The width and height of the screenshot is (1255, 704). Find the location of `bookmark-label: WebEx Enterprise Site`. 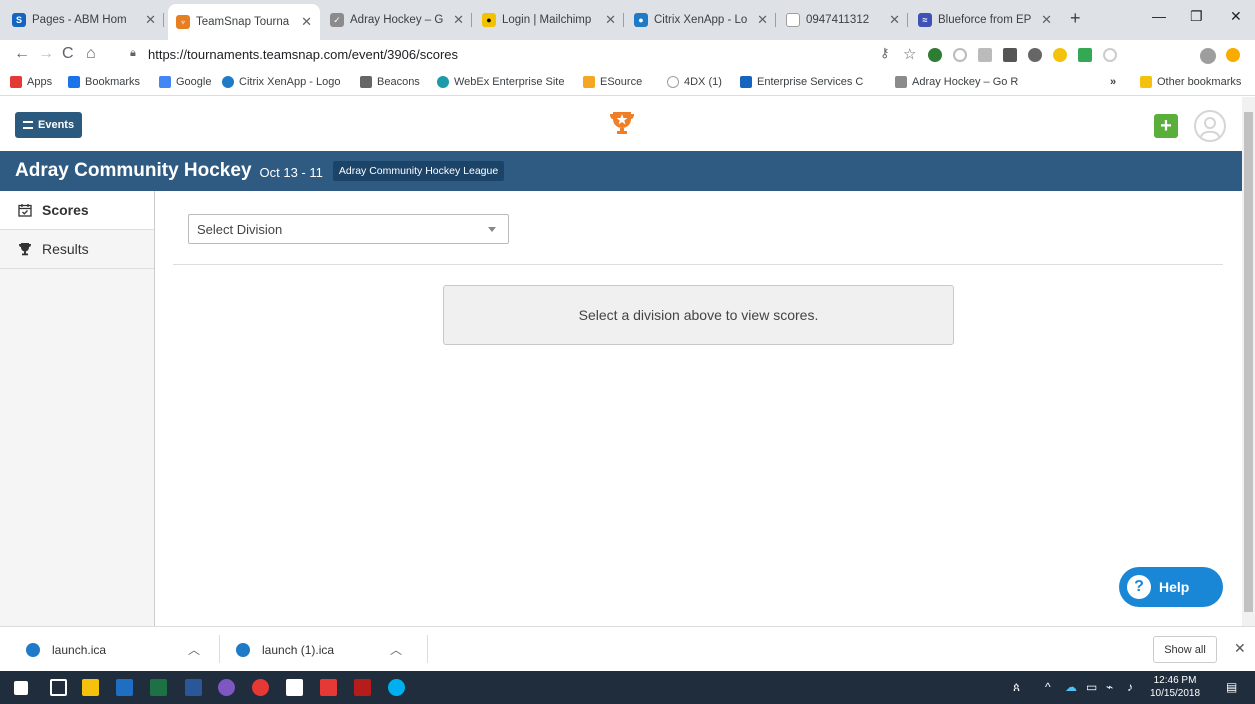

bookmark-label: WebEx Enterprise Site is located at coordinates (509, 82).